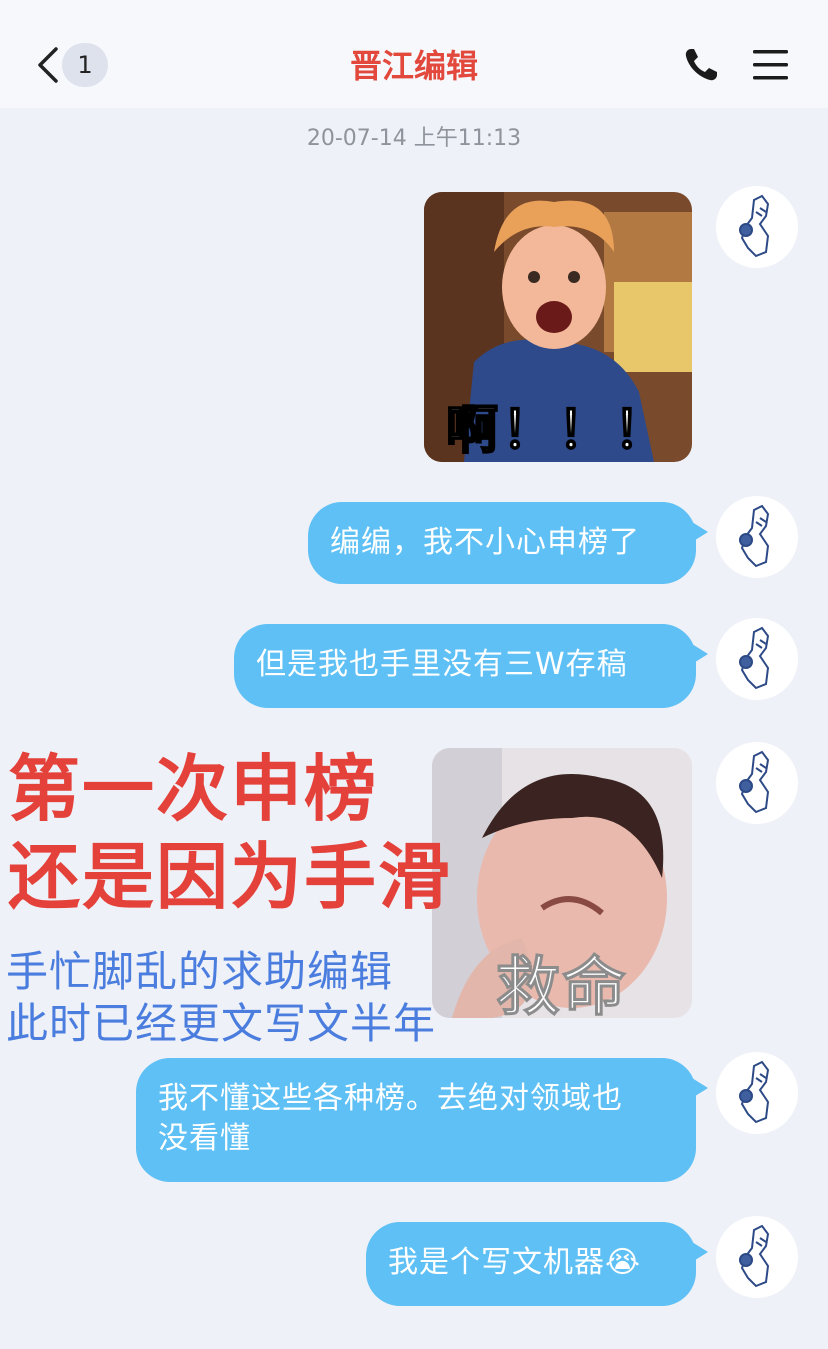 Image resolution: width=828 pixels, height=1349 pixels. Describe the element at coordinates (193, 789) in the screenshot. I see `annotation-red-line: 第一次申榜` at that location.